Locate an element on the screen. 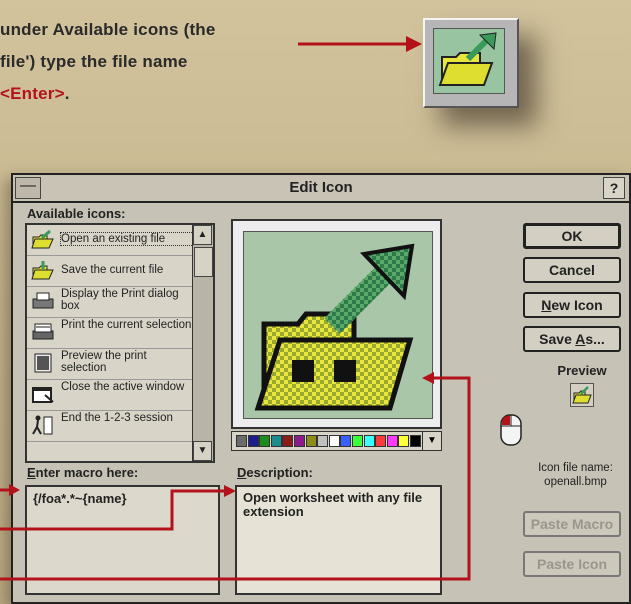 The width and height of the screenshot is (631, 604). available-icons-label: Available icons: is located at coordinates (76, 213).